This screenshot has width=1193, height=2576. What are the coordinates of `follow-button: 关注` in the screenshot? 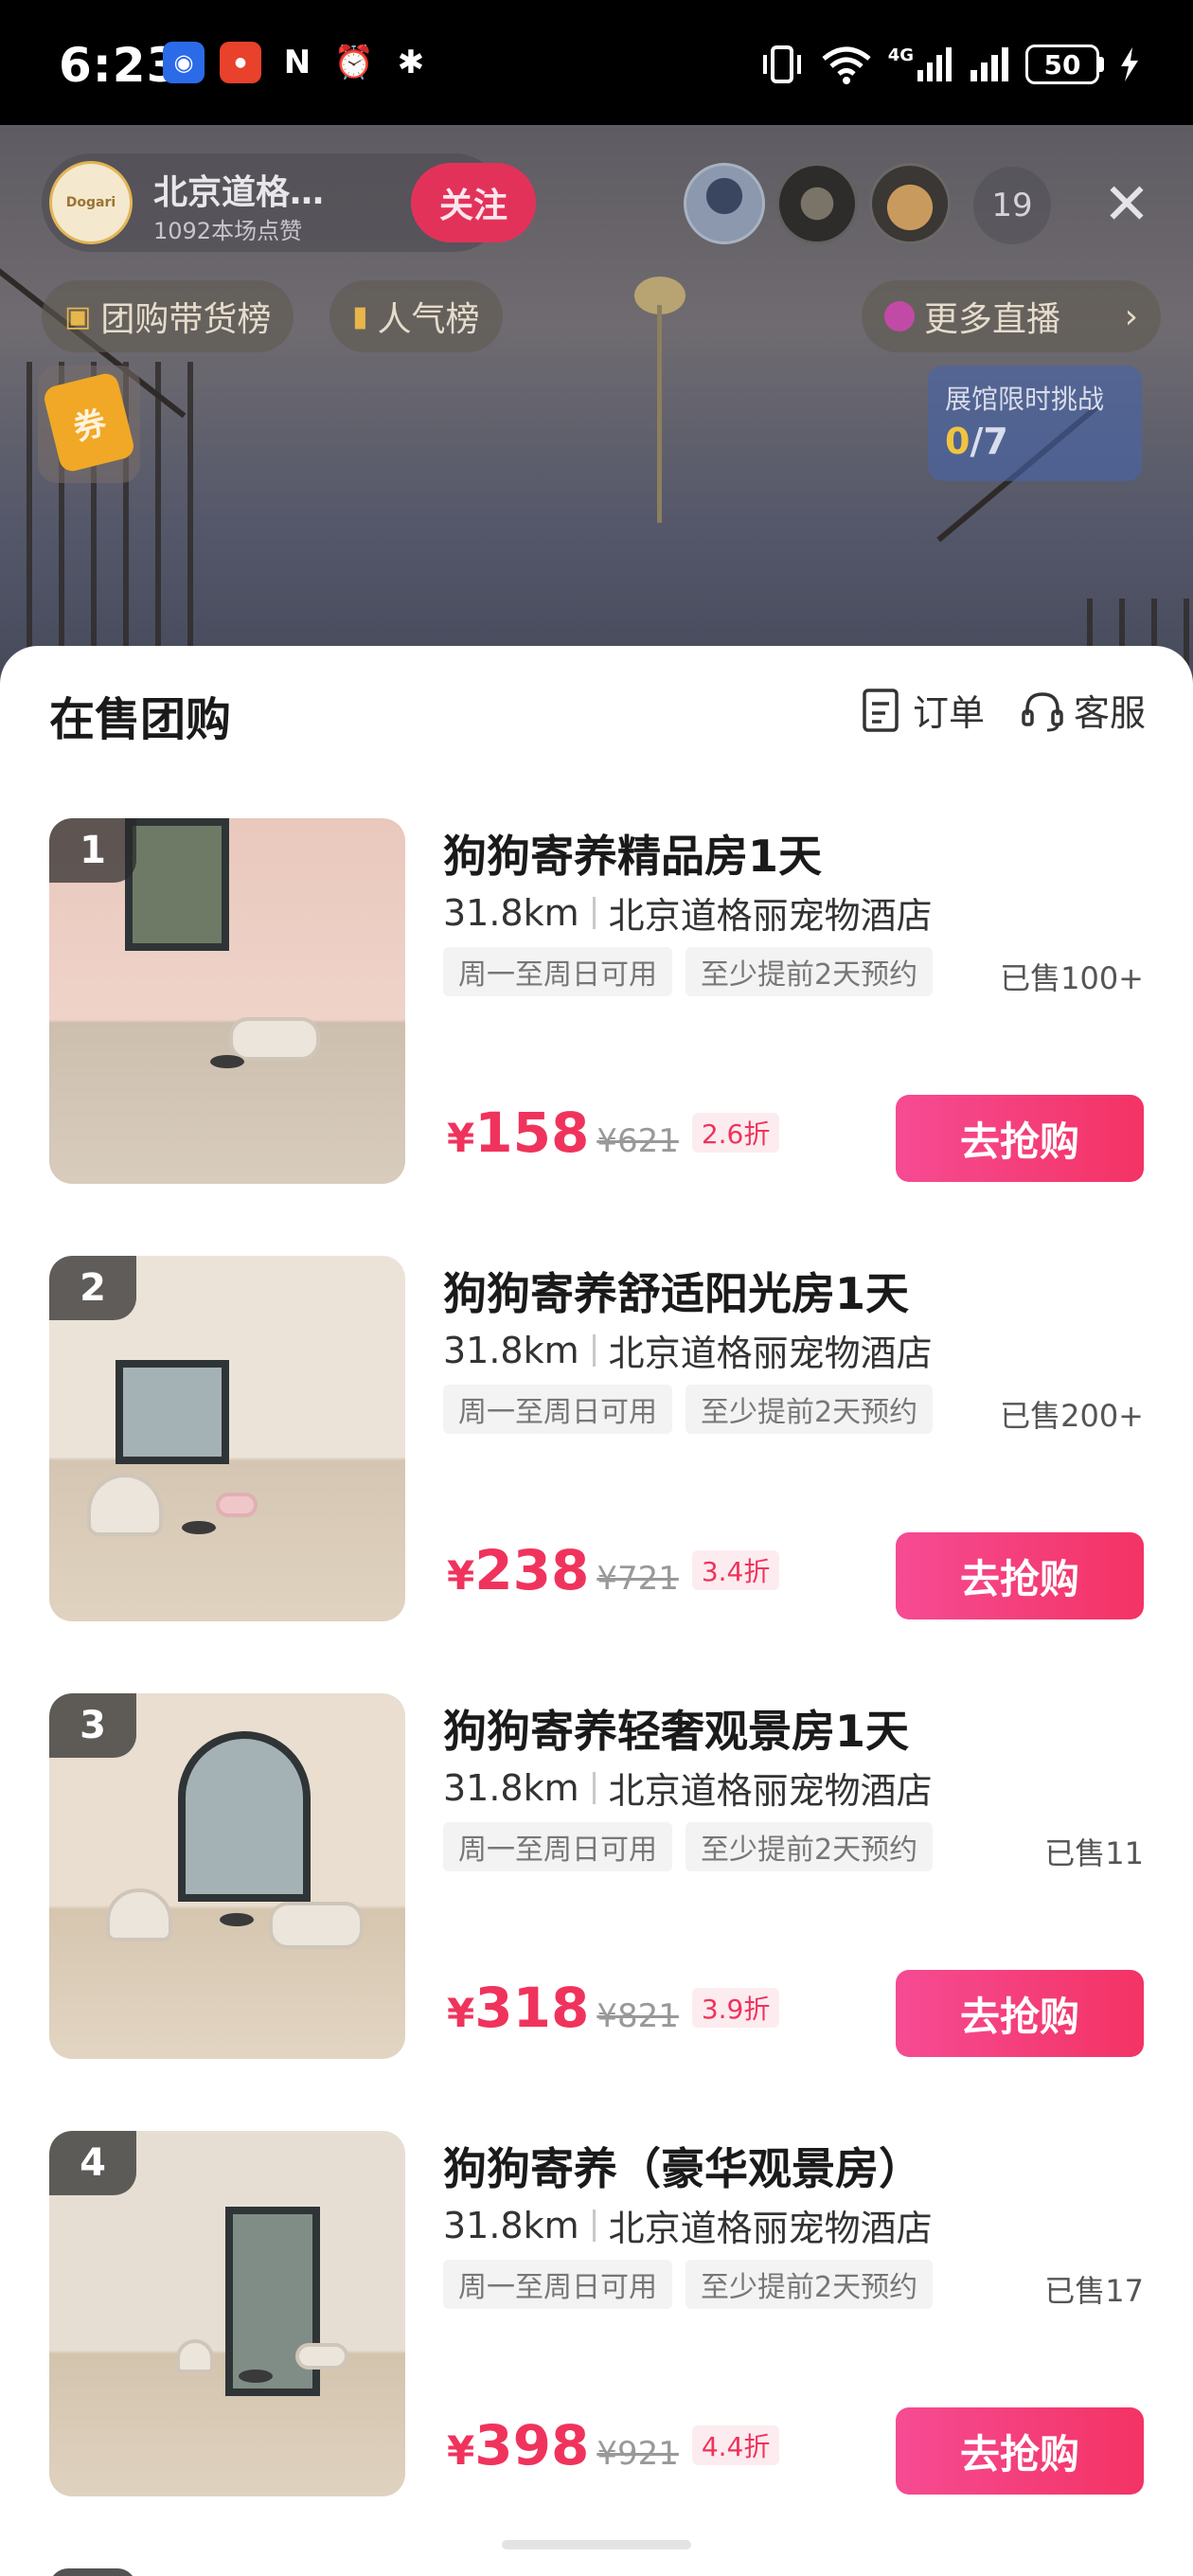 It's located at (473, 202).